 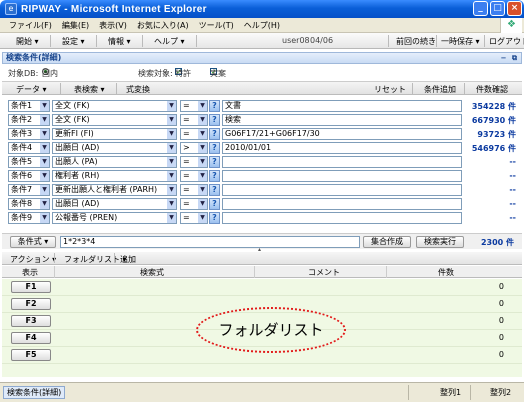 I want to click on help-menu: ヘルプ ▾, so click(x=169, y=41).